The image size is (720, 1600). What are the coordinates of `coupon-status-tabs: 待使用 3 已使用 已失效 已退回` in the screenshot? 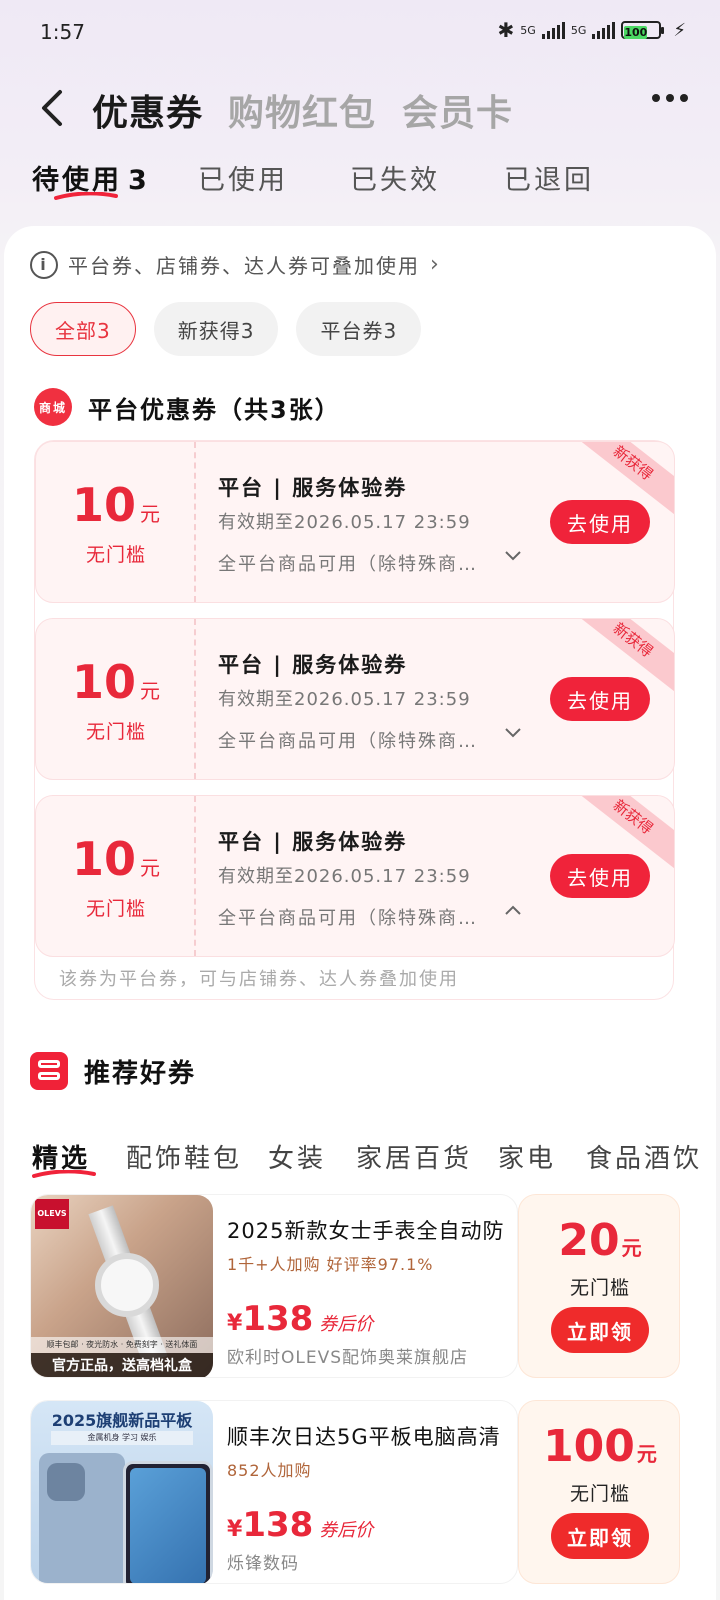 It's located at (360, 179).